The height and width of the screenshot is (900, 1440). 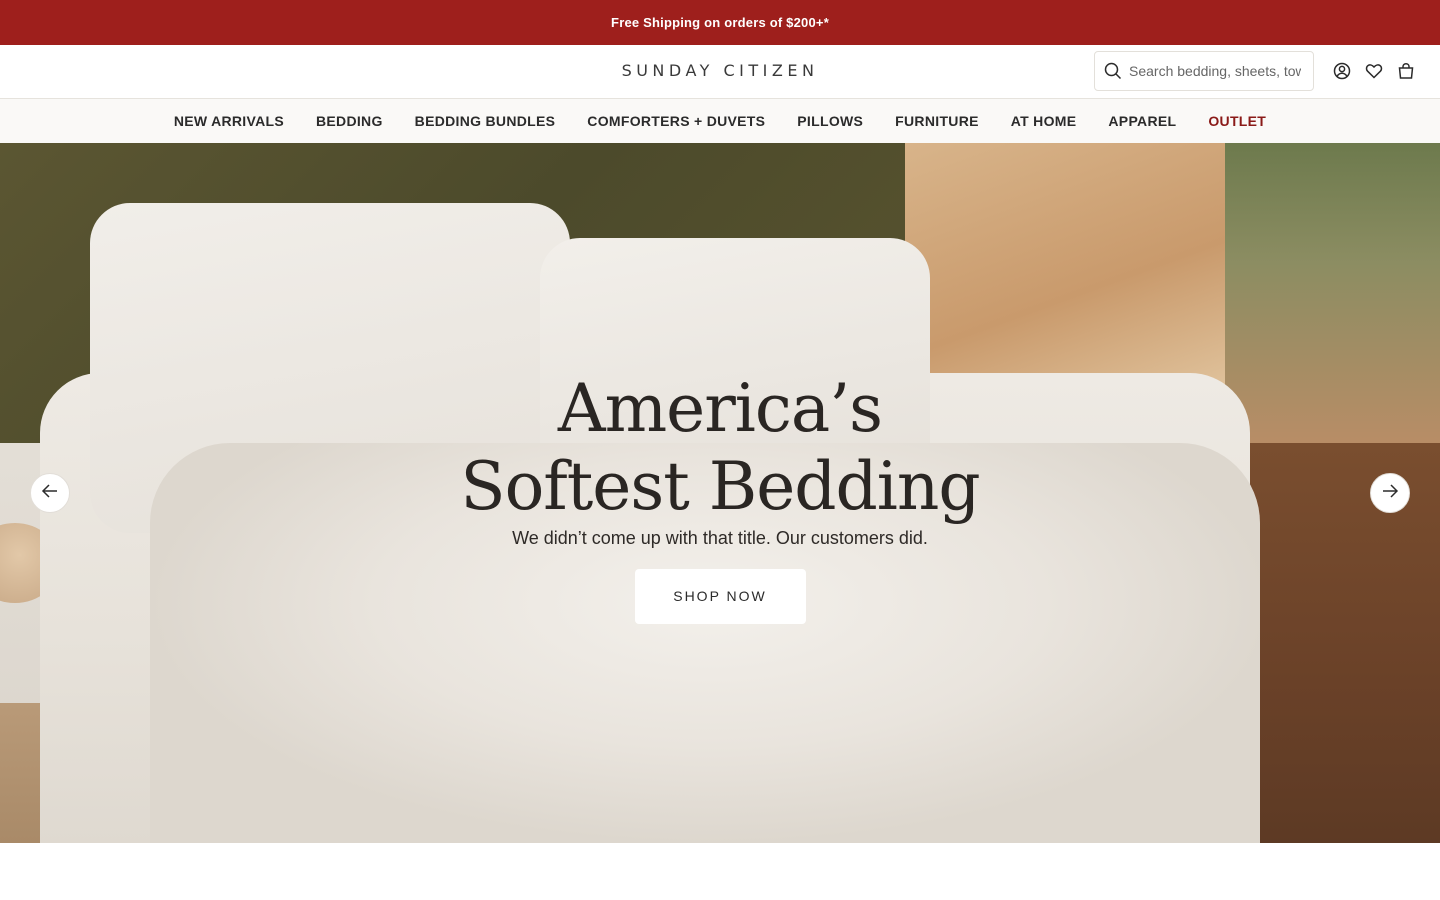 What do you see at coordinates (1237, 121) in the screenshot?
I see `nav-item-outlet: OUTLET` at bounding box center [1237, 121].